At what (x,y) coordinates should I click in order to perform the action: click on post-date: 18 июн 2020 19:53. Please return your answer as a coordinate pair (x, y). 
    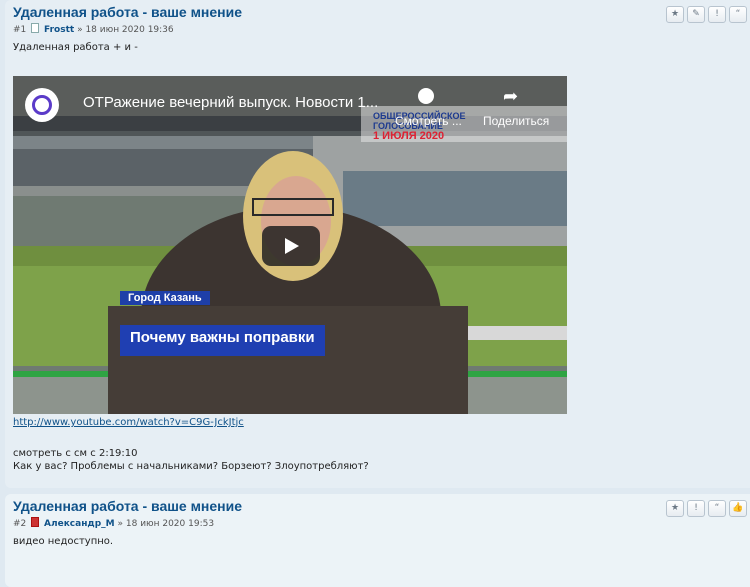
    Looking at the image, I should click on (170, 524).